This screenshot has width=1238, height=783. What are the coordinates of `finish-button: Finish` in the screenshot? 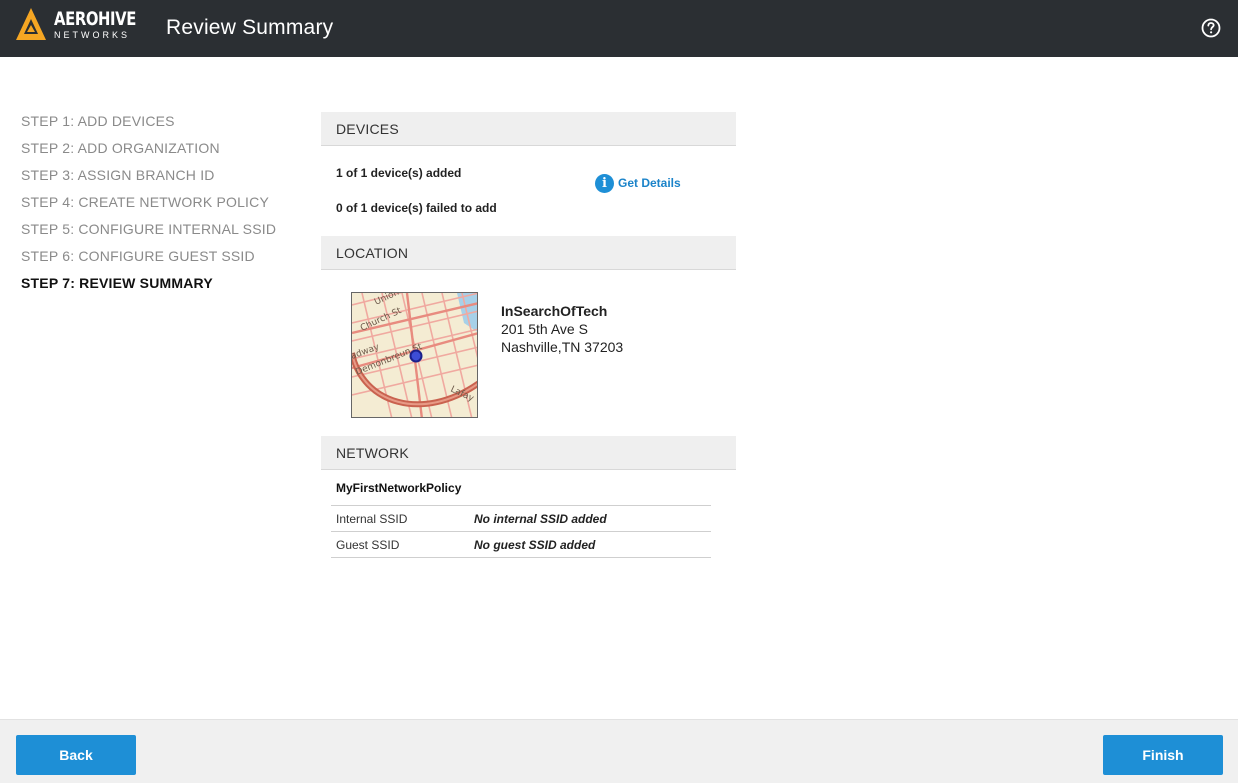 It's located at (1163, 755).